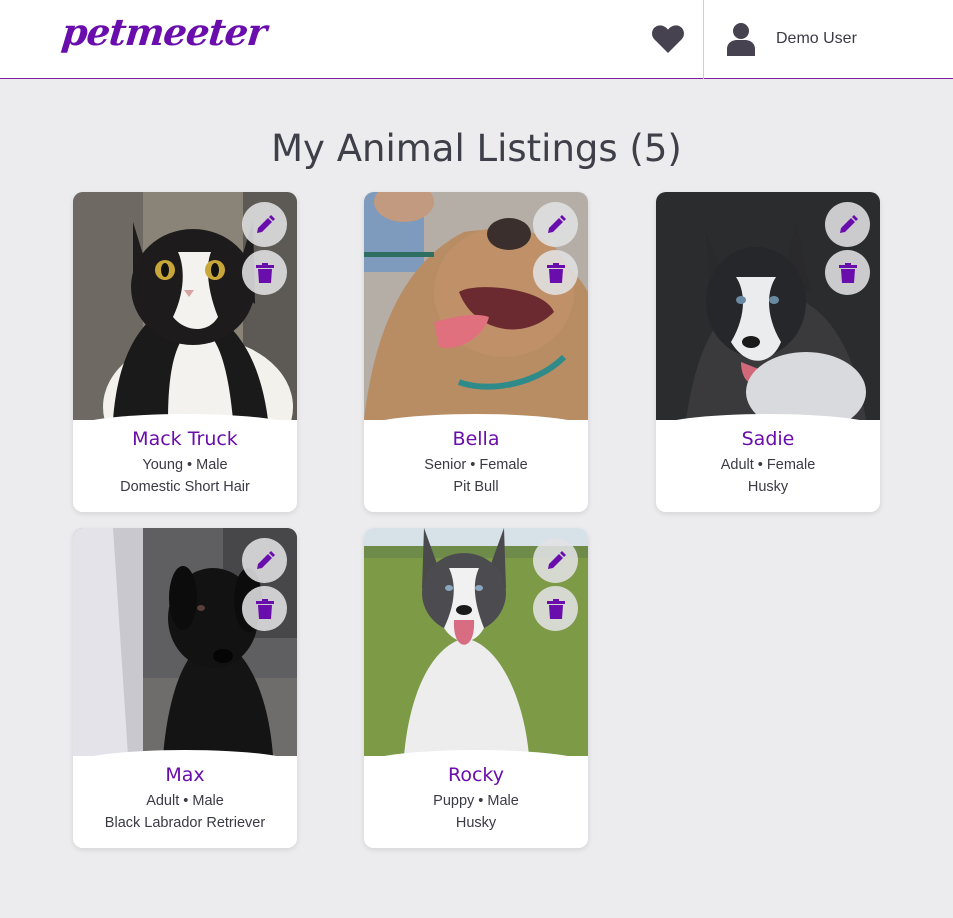 The image size is (953, 918). Describe the element at coordinates (768, 439) in the screenshot. I see `pet-name: Sadie` at that location.